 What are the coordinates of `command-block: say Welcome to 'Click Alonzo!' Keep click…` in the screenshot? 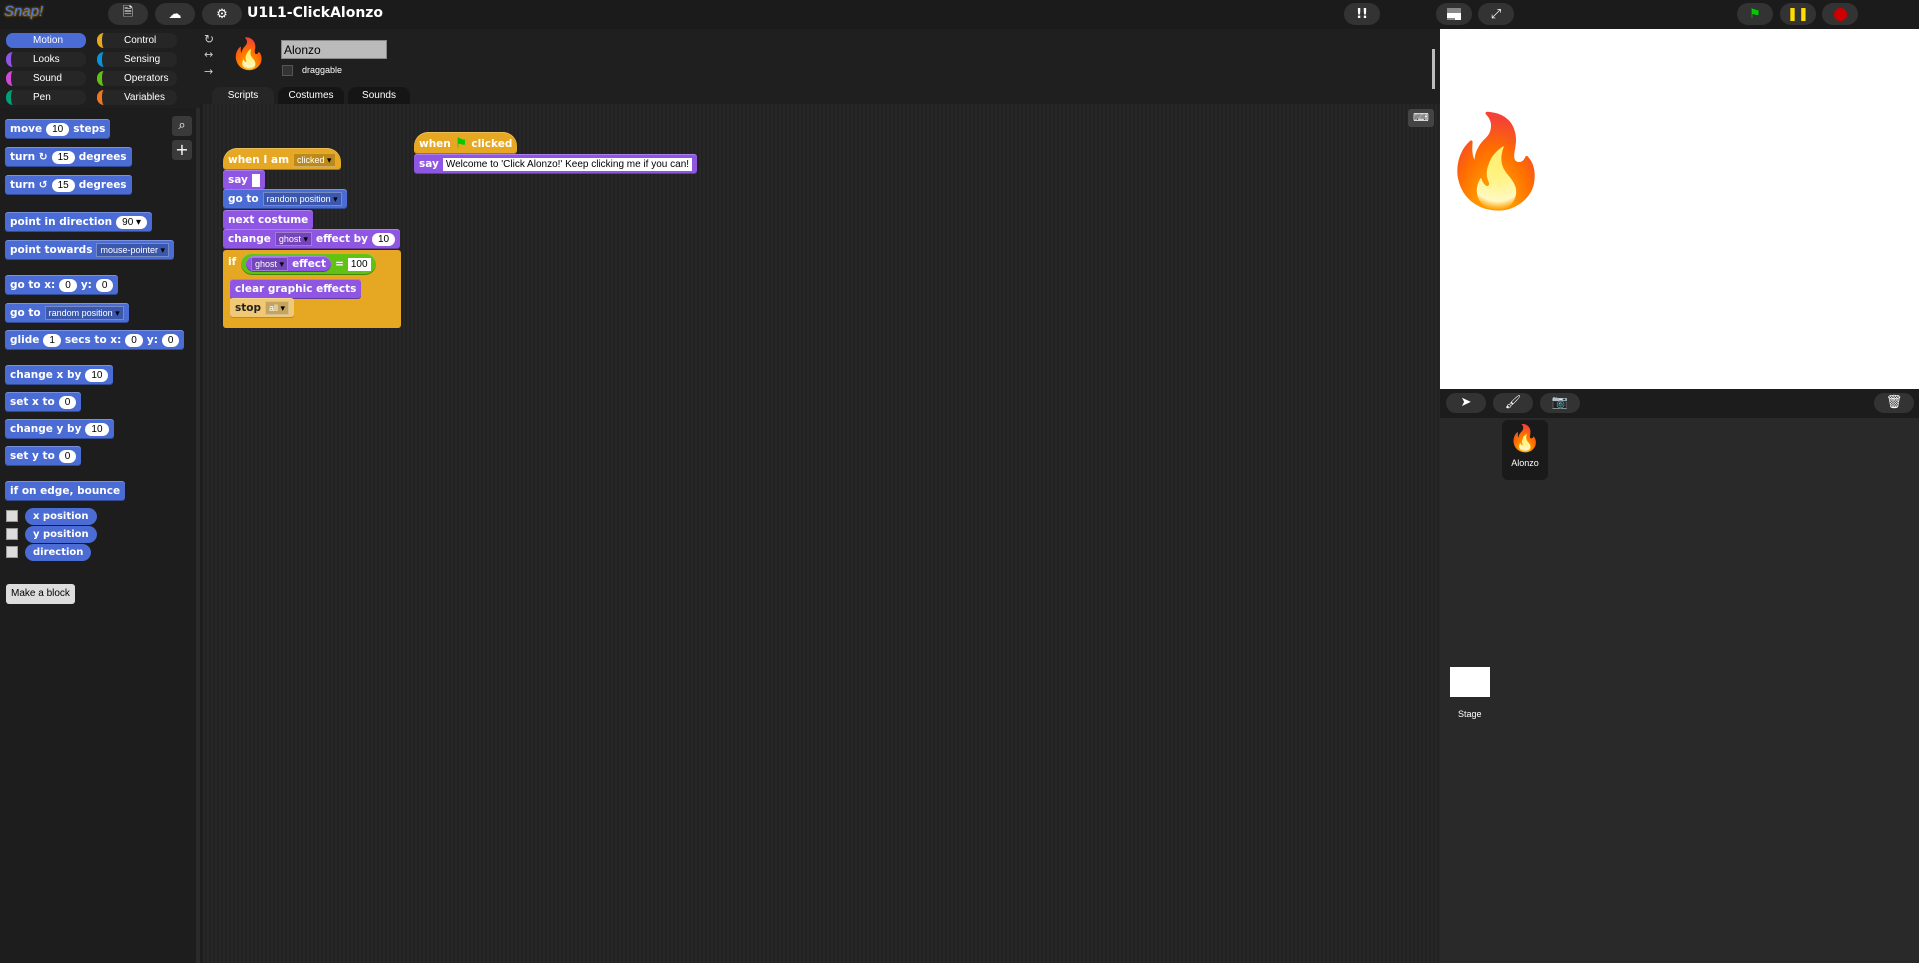 It's located at (556, 164).